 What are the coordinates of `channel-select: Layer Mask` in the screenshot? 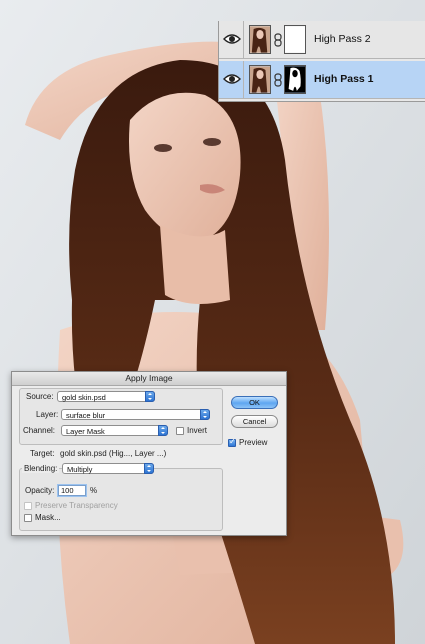 It's located at (114, 430).